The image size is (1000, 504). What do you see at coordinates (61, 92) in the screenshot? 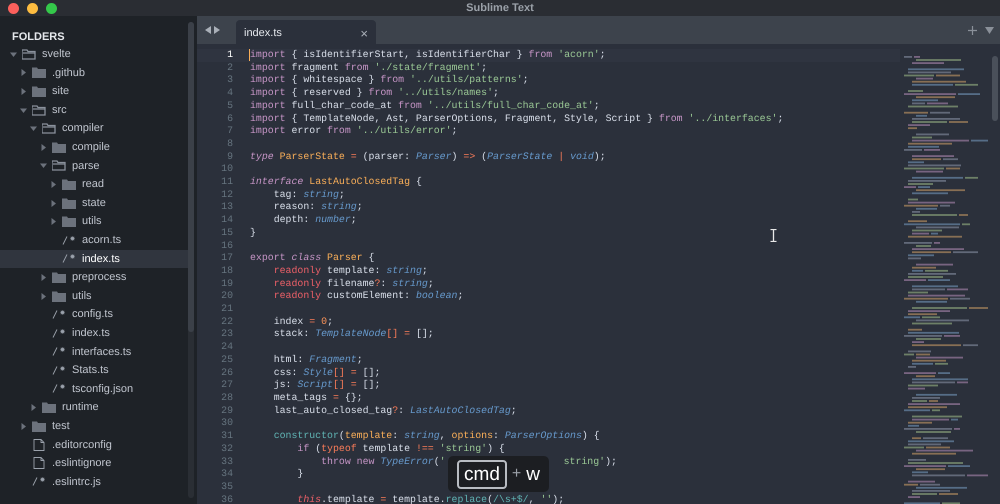
I see `folder-name: site` at bounding box center [61, 92].